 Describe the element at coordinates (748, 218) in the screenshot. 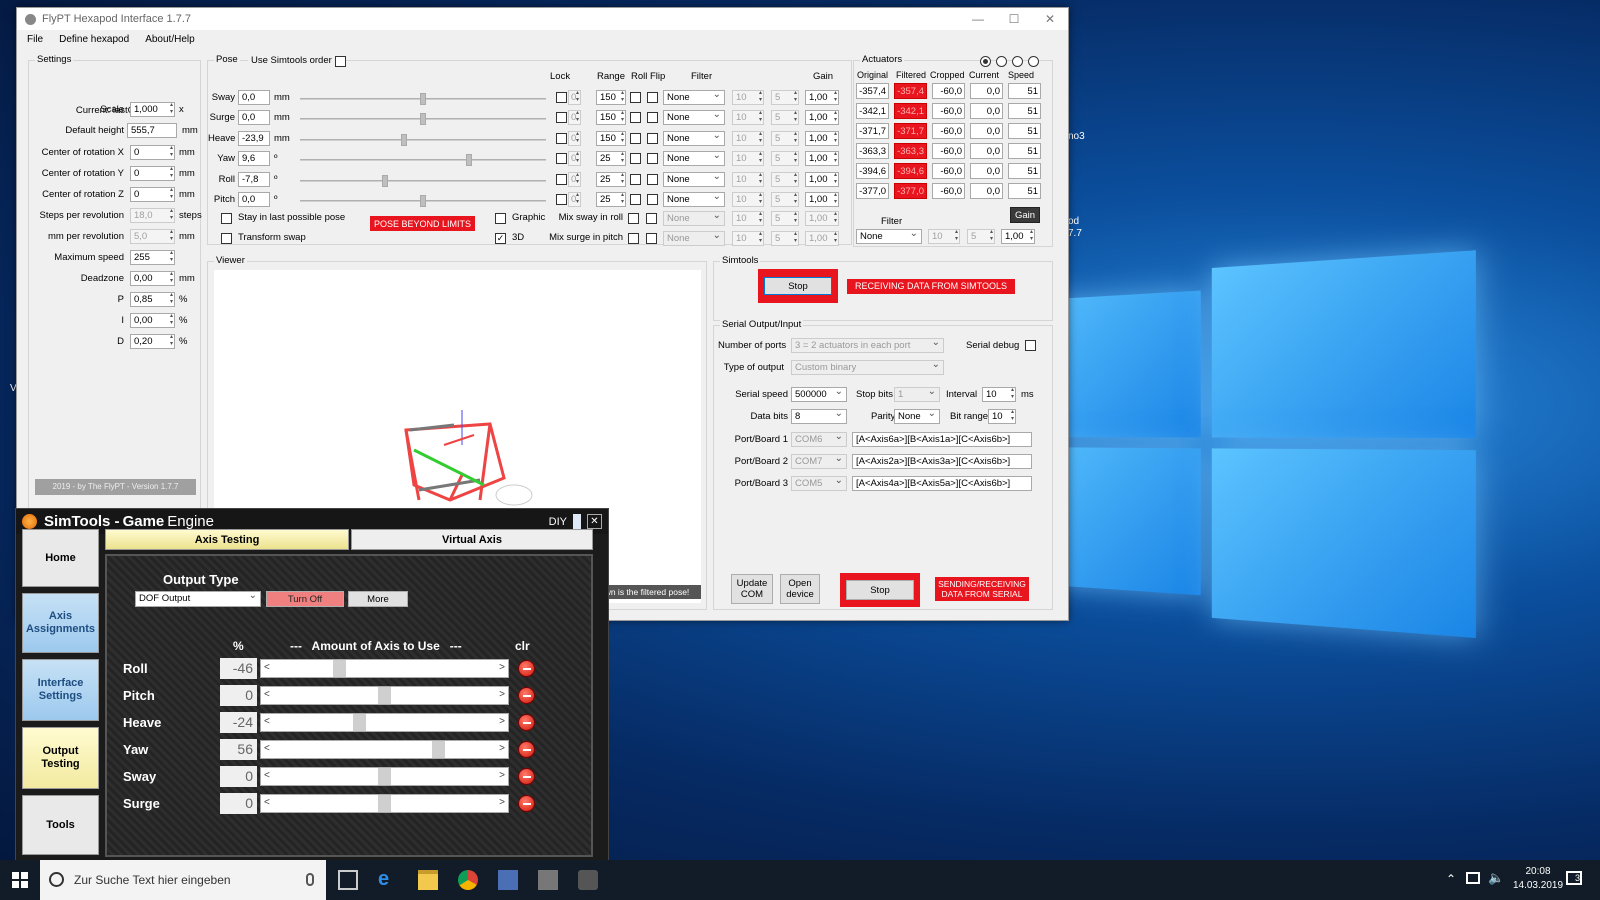

I see `mix-sway-filter-a: 10` at that location.